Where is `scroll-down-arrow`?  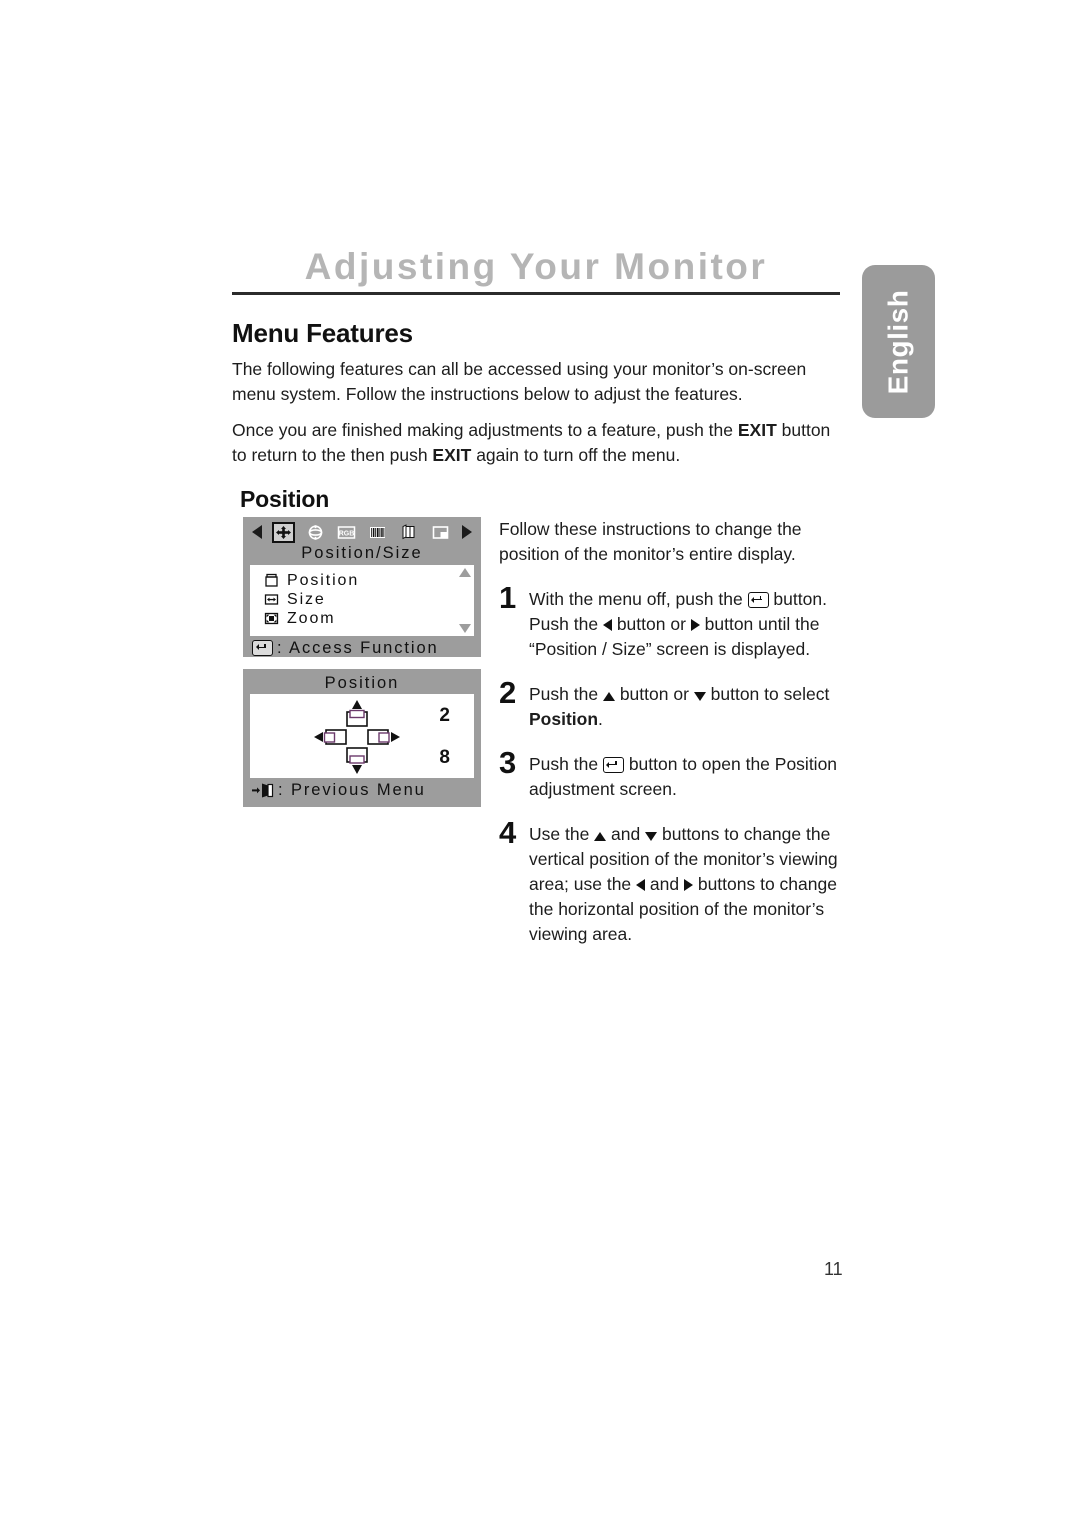
scroll-down-arrow is located at coordinates (465, 628).